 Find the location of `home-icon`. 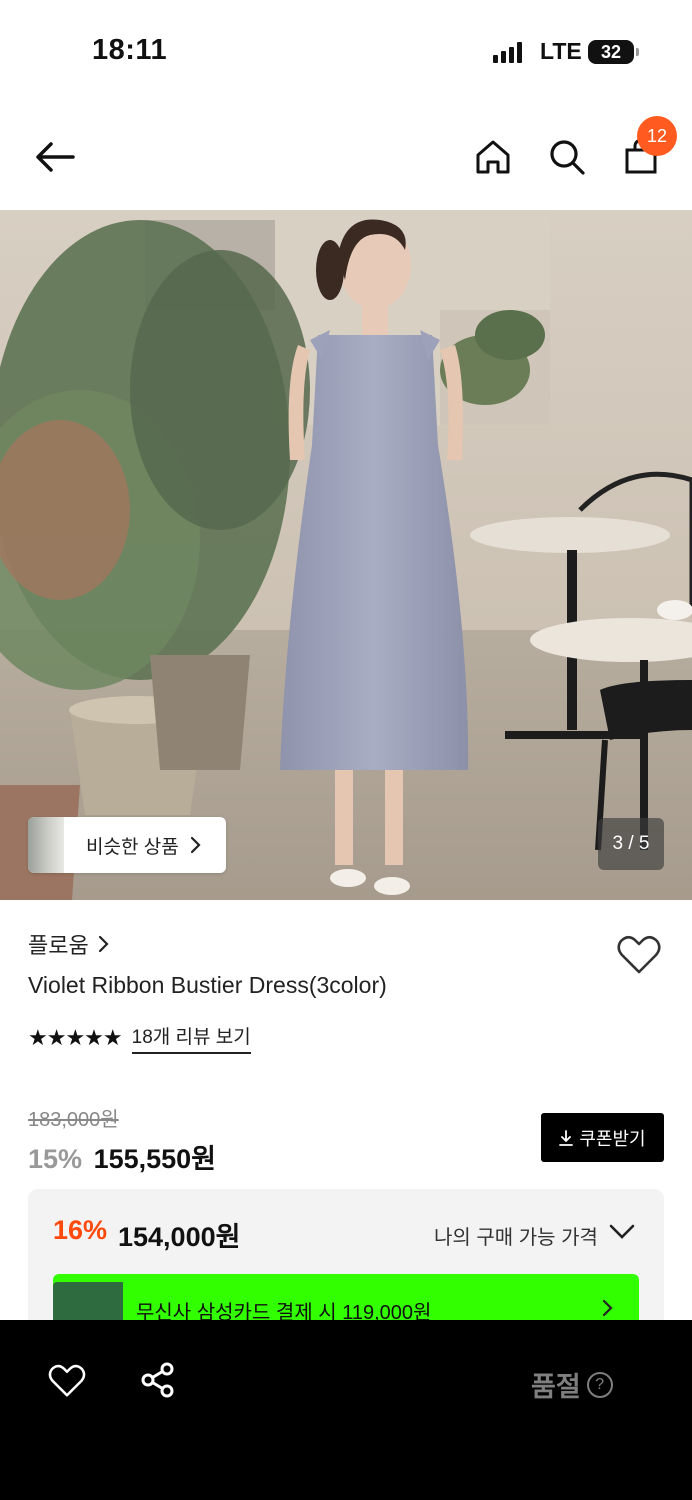

home-icon is located at coordinates (493, 157).